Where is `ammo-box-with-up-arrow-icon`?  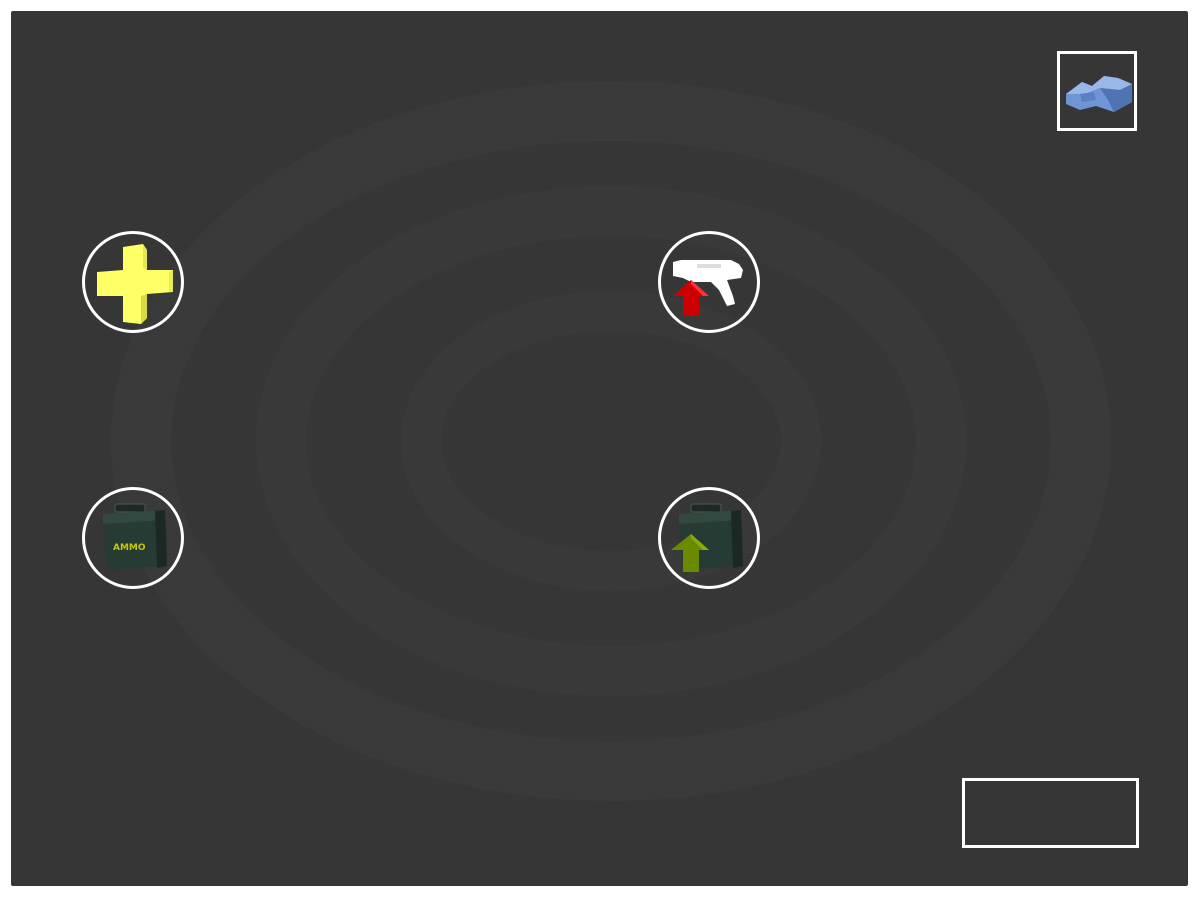 ammo-box-with-up-arrow-icon is located at coordinates (707, 537).